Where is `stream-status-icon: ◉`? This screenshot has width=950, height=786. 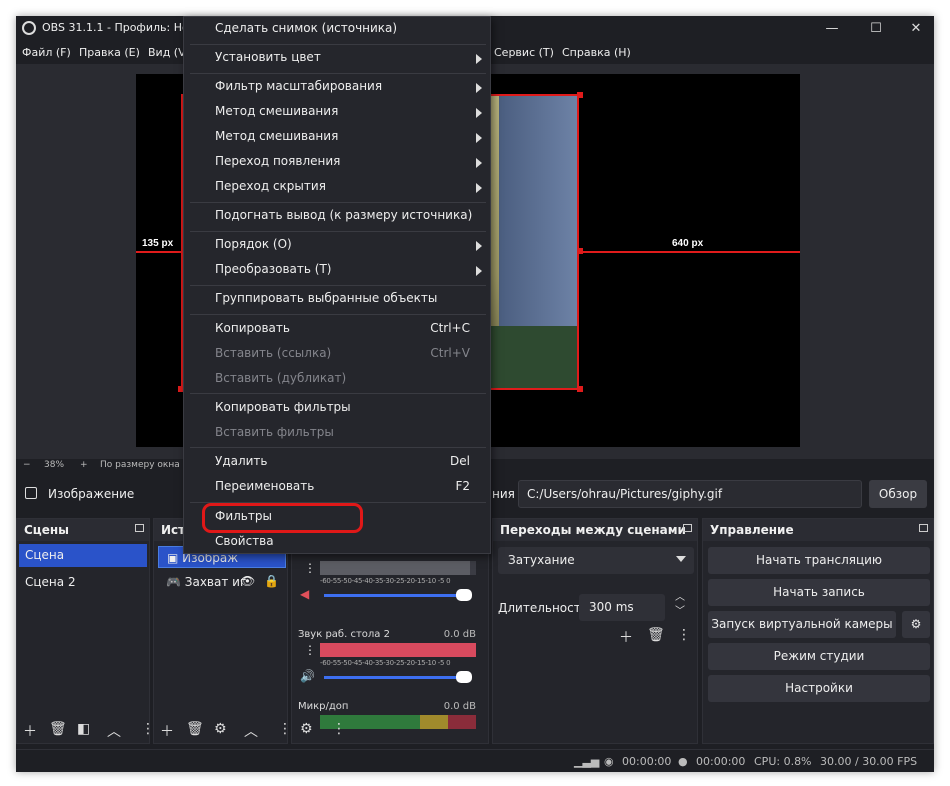
stream-status-icon: ◉ is located at coordinates (609, 761).